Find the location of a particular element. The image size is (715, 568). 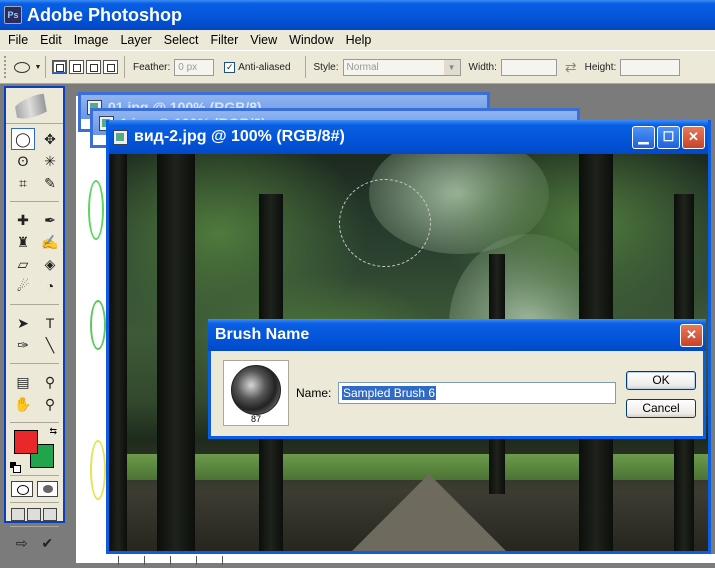

document-titlebar: вид-2.jpg @ 100% (RGB/8#) ▁ ☐ ✕ is located at coordinates (408, 137).